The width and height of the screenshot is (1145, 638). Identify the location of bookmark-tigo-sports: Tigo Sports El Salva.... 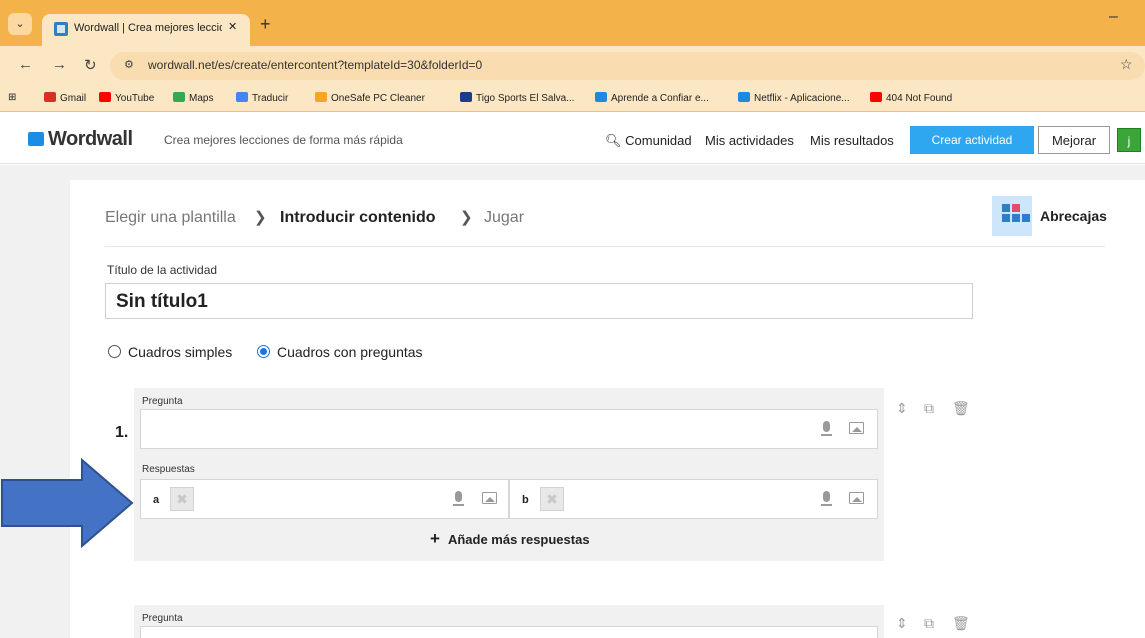
(517, 98).